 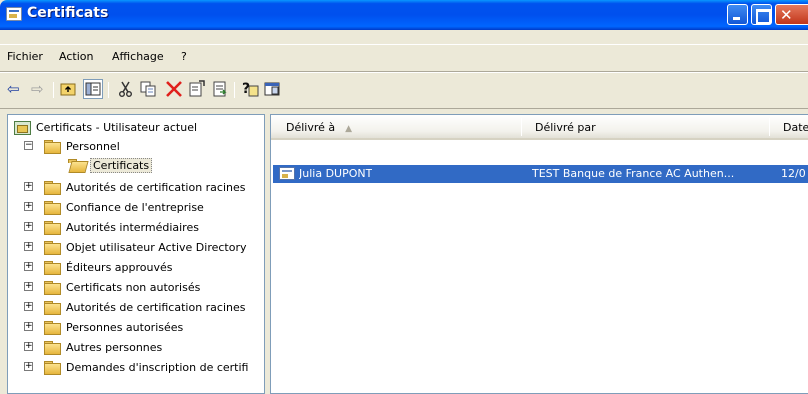 What do you see at coordinates (404, 108) in the screenshot?
I see `toolbar-bottom-divider` at bounding box center [404, 108].